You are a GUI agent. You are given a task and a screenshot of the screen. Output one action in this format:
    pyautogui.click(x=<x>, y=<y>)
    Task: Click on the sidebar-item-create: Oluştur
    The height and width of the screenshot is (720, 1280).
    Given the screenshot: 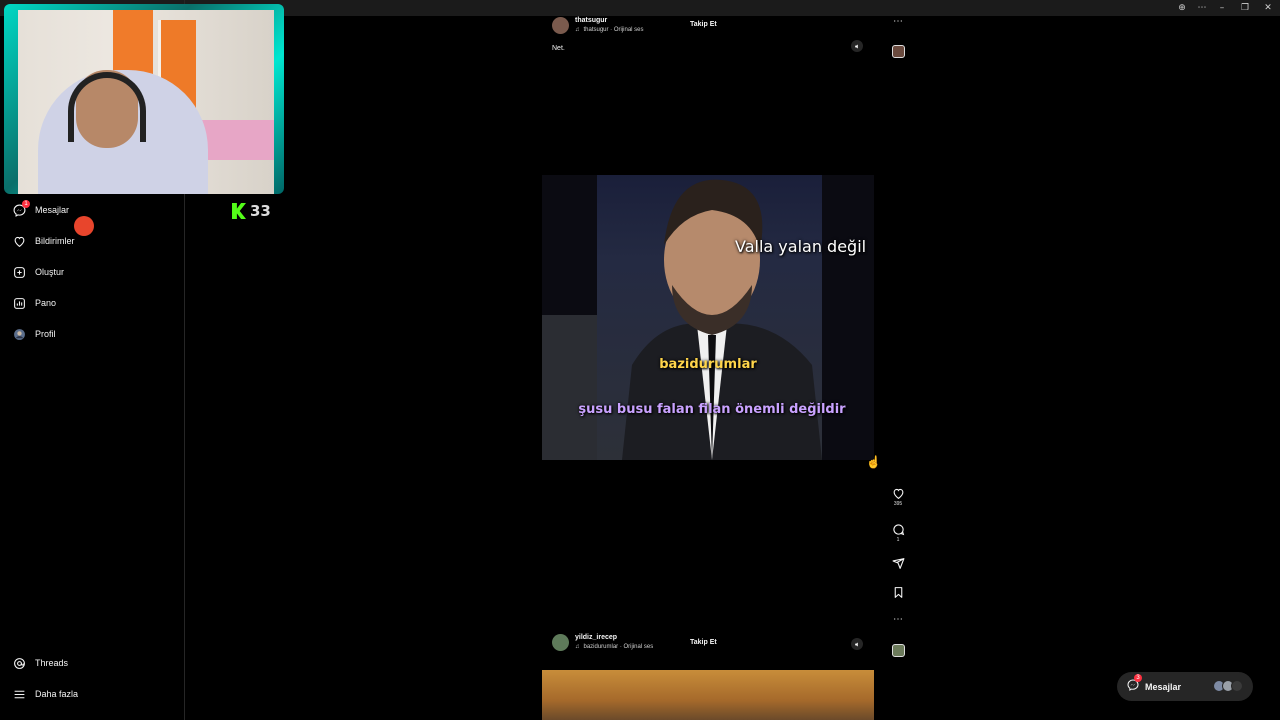 What is the action you would take?
    pyautogui.click(x=38, y=272)
    